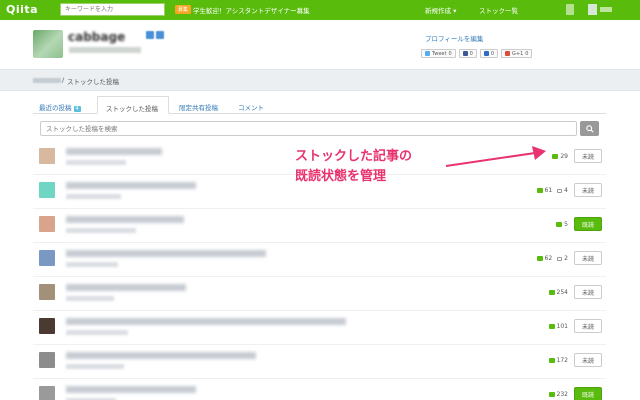 This screenshot has width=640, height=400. What do you see at coordinates (251, 10) in the screenshot?
I see `promo-link: 学生歓迎！アシスタントデザイナー募集` at bounding box center [251, 10].